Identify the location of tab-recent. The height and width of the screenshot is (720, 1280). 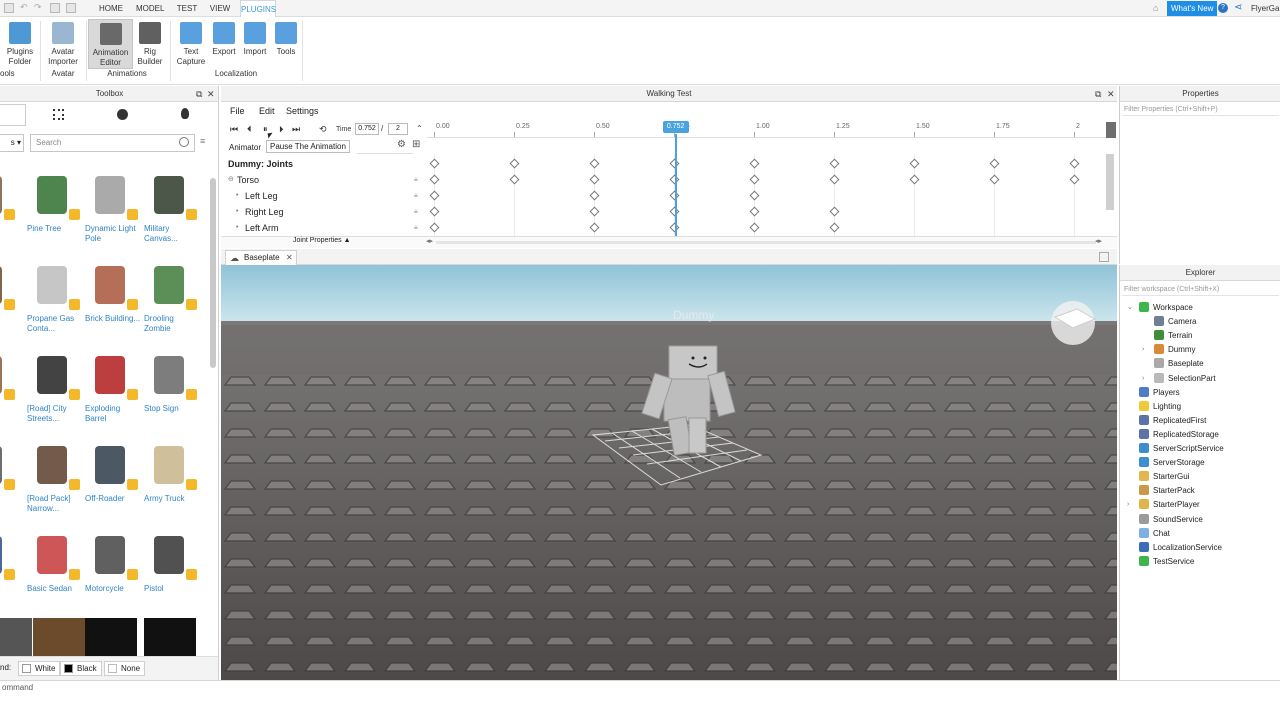
(122, 115).